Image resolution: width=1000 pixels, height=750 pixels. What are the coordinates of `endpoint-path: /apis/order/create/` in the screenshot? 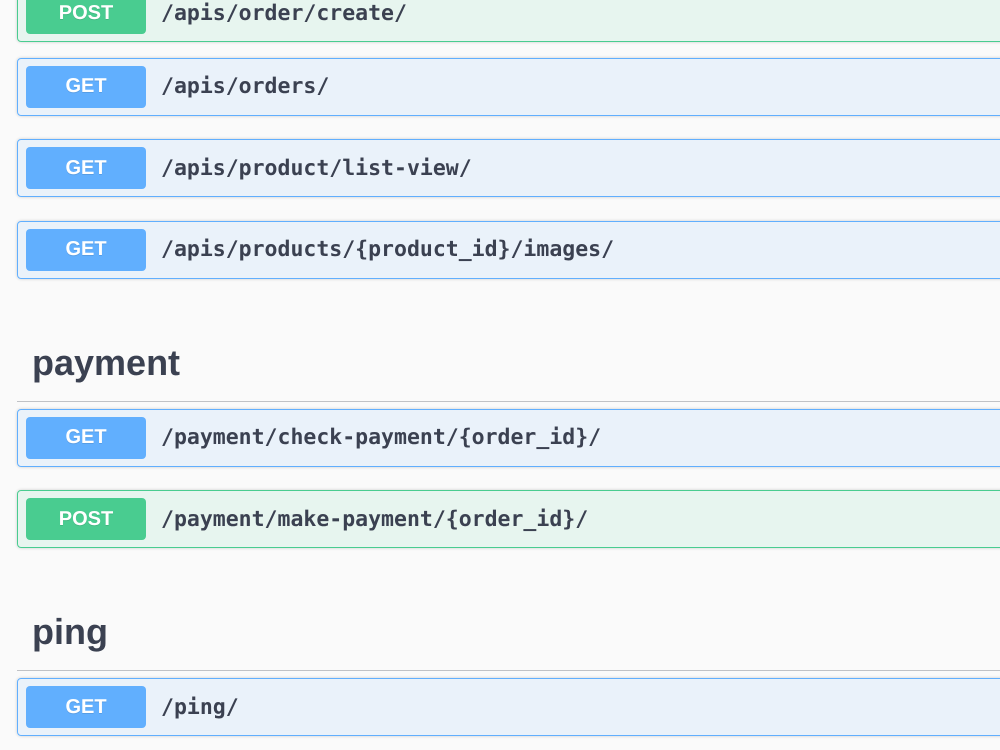 It's located at (284, 13).